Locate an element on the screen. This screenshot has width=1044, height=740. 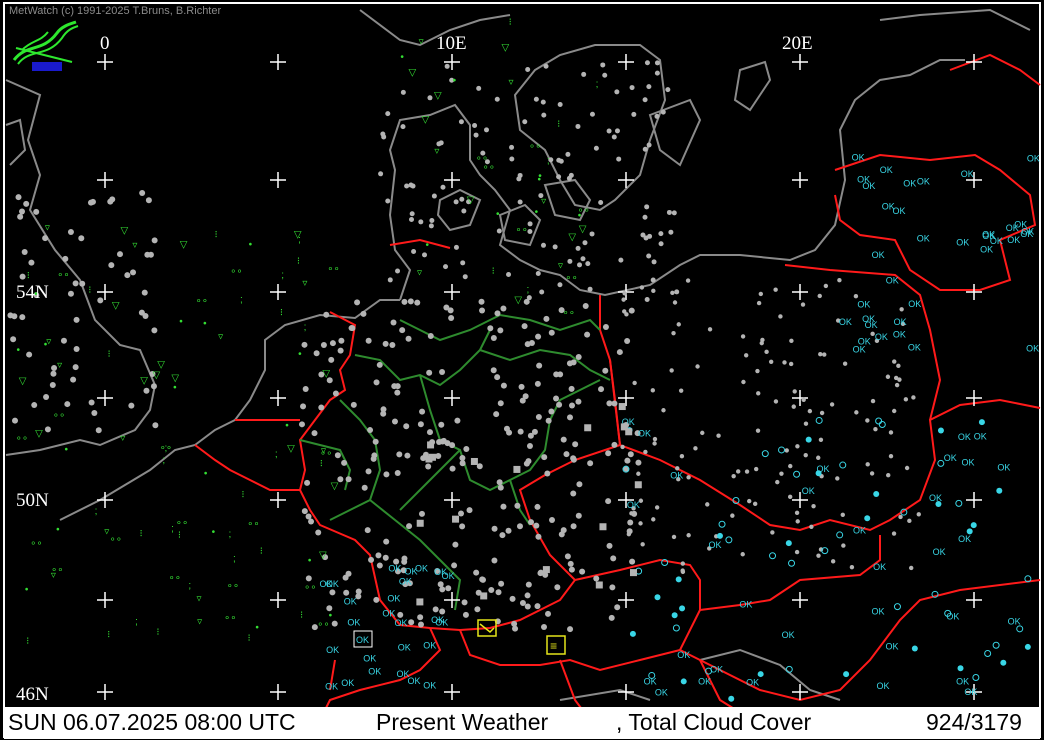
station-count: 924/3179 is located at coordinates (974, 722).